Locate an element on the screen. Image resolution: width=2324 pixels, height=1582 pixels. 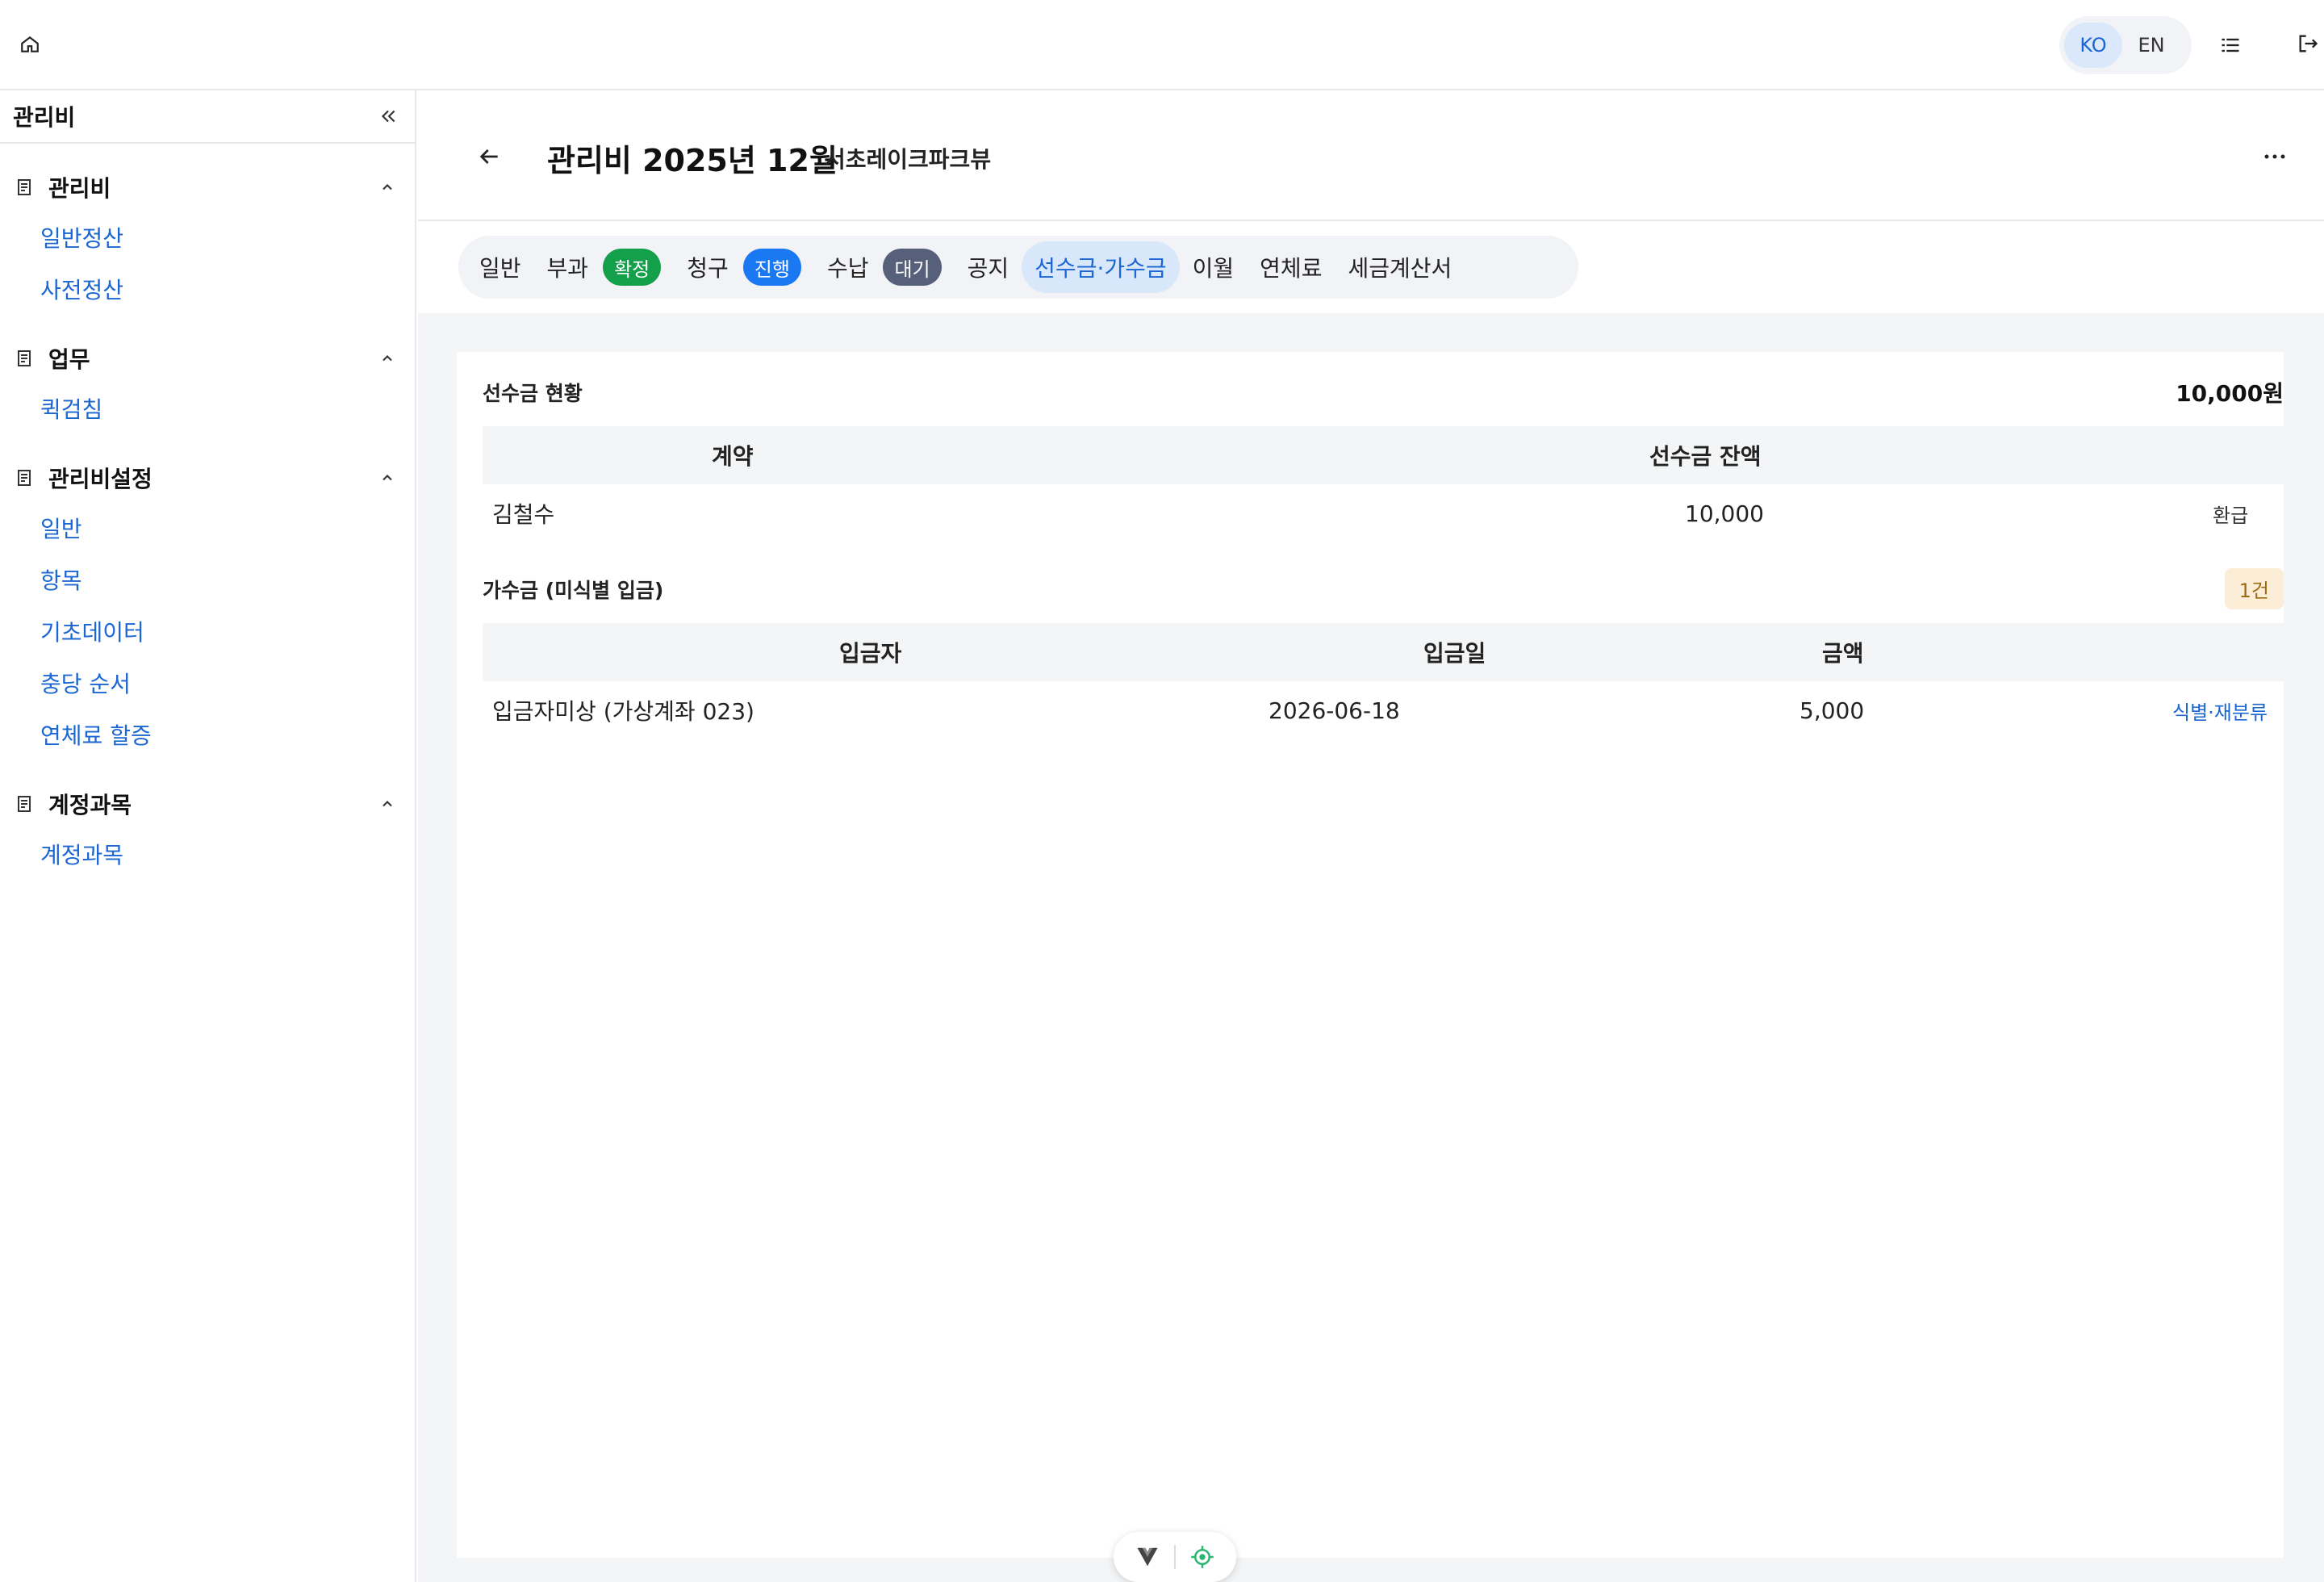
sidebar-group-fee-settings: 관리비설정 일반 항목 기초데이터 충당 순서 연체료 할증 is located at coordinates (208, 607).